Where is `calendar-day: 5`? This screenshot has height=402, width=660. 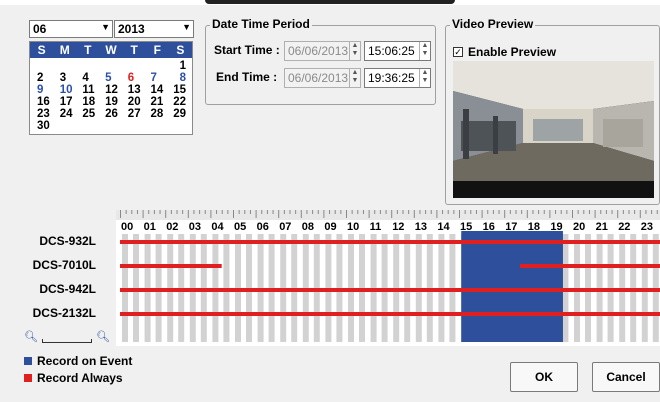
calendar-day: 5 is located at coordinates (112, 78).